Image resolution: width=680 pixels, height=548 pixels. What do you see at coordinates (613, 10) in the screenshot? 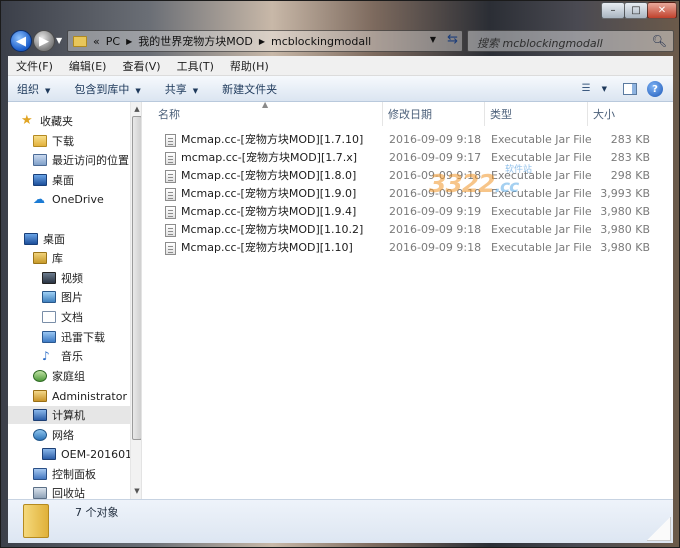
I see `minimize-button: –` at bounding box center [613, 10].